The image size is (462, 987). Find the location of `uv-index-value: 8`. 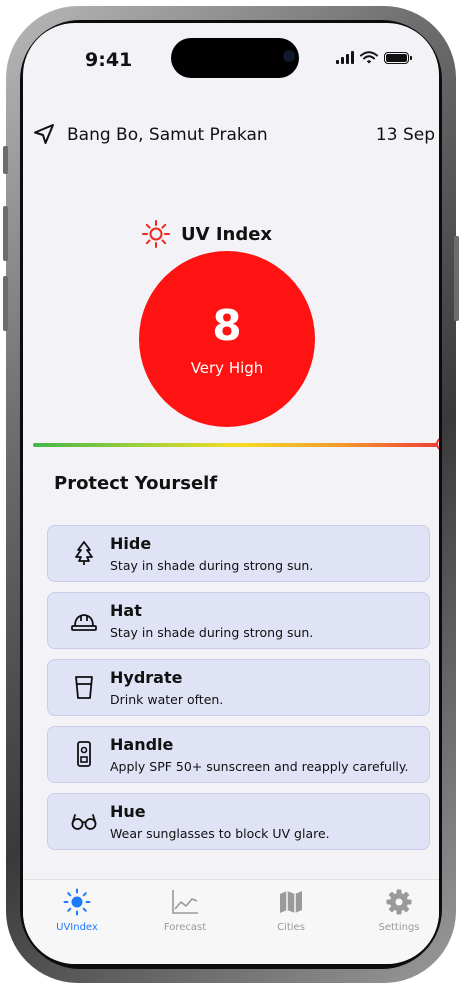

uv-index-value: 8 is located at coordinates (227, 325).